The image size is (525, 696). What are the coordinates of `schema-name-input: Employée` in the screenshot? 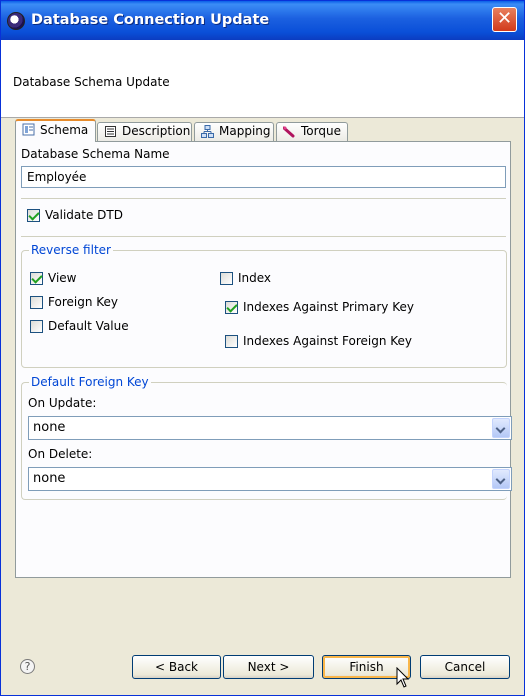 It's located at (263, 177).